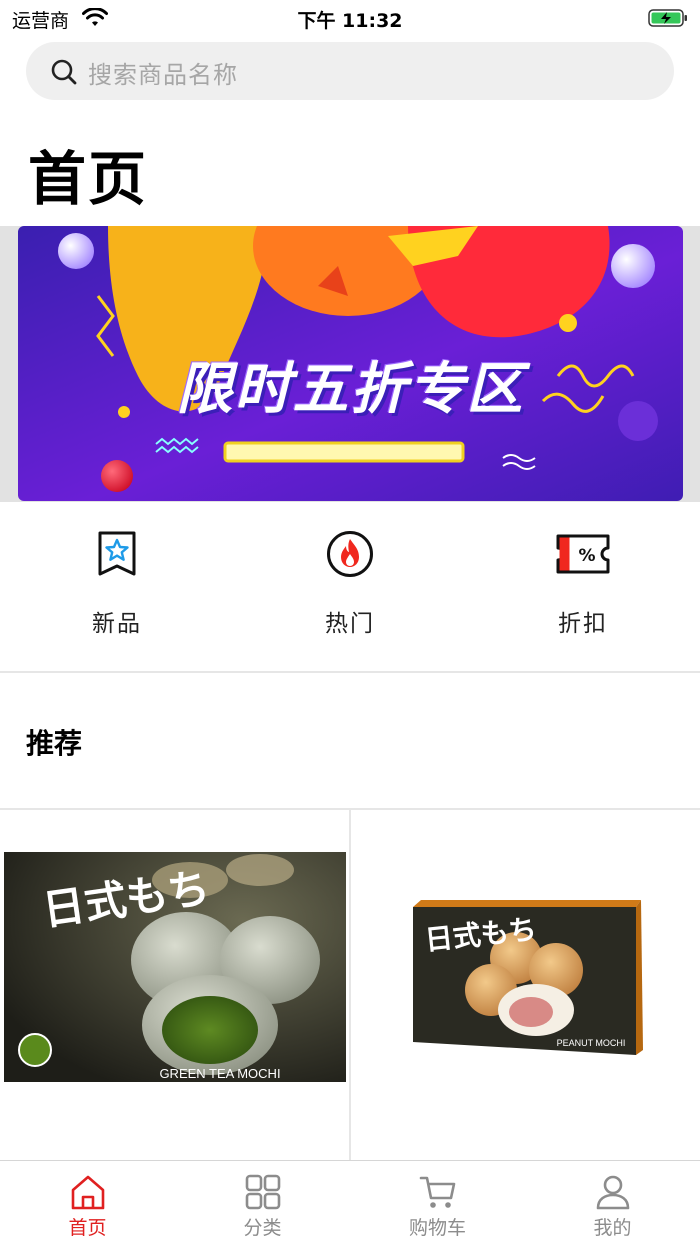 The image size is (700, 1244). Describe the element at coordinates (667, 18) in the screenshot. I see `battery-charging-icon` at that location.